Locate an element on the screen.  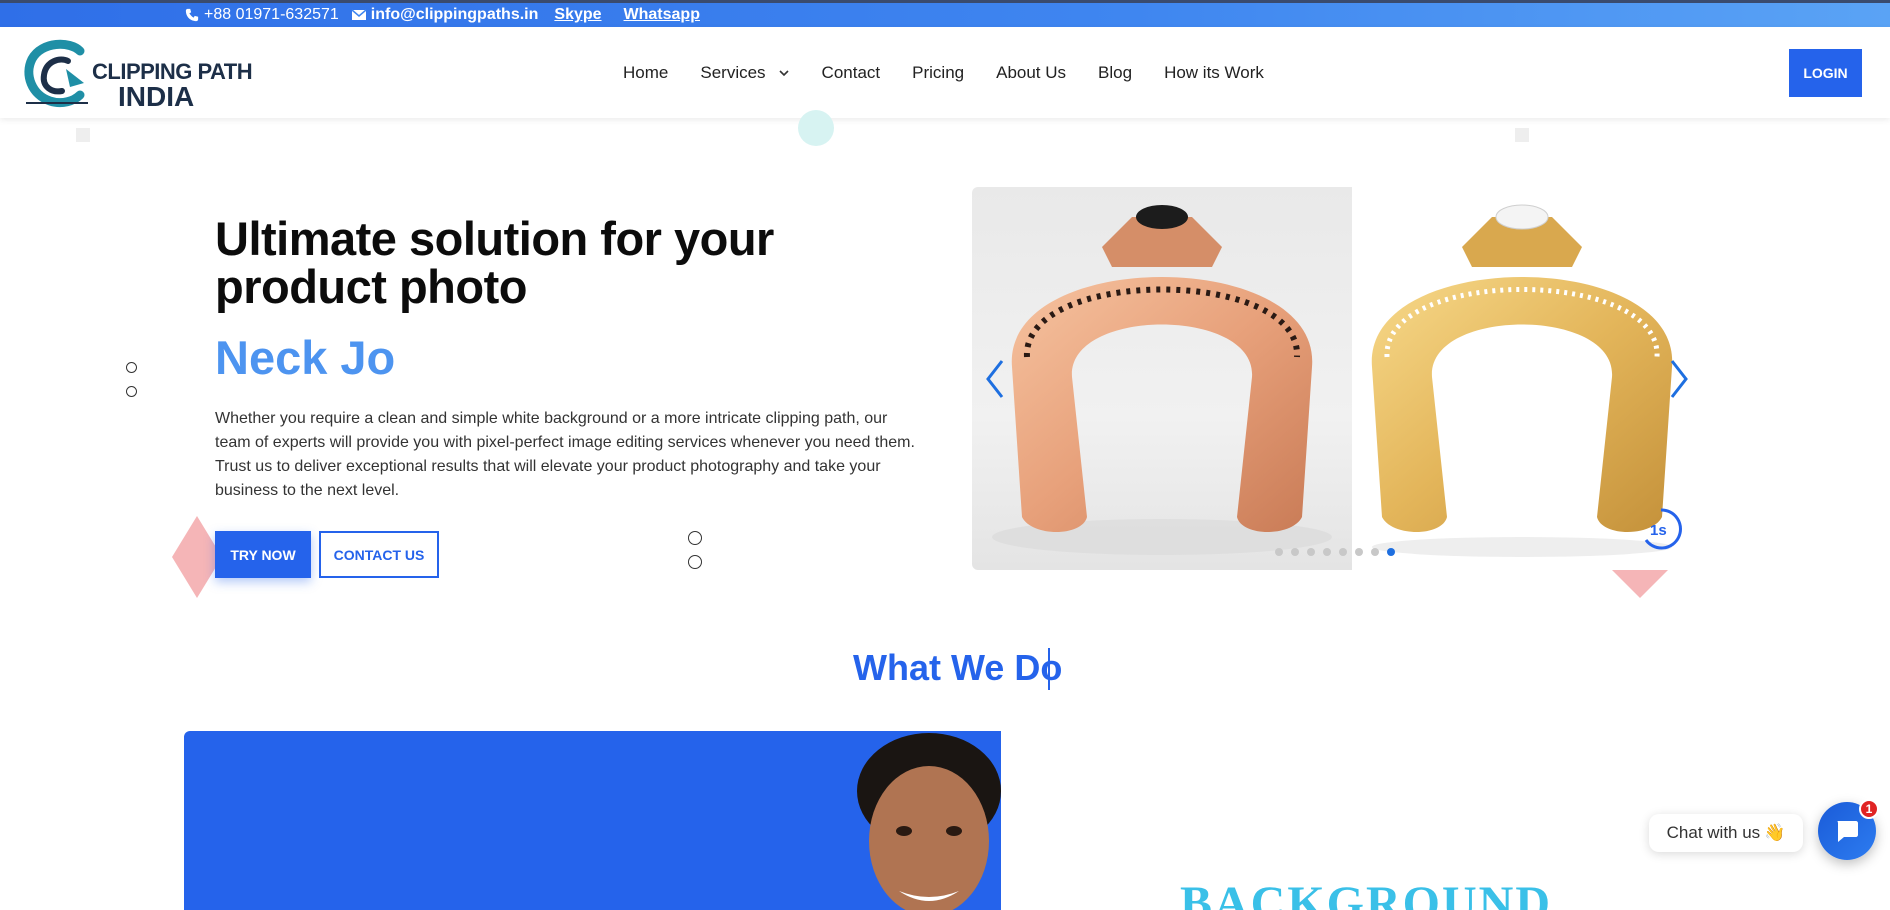
phone-number: +88 01971-632571 is located at coordinates (271, 14).